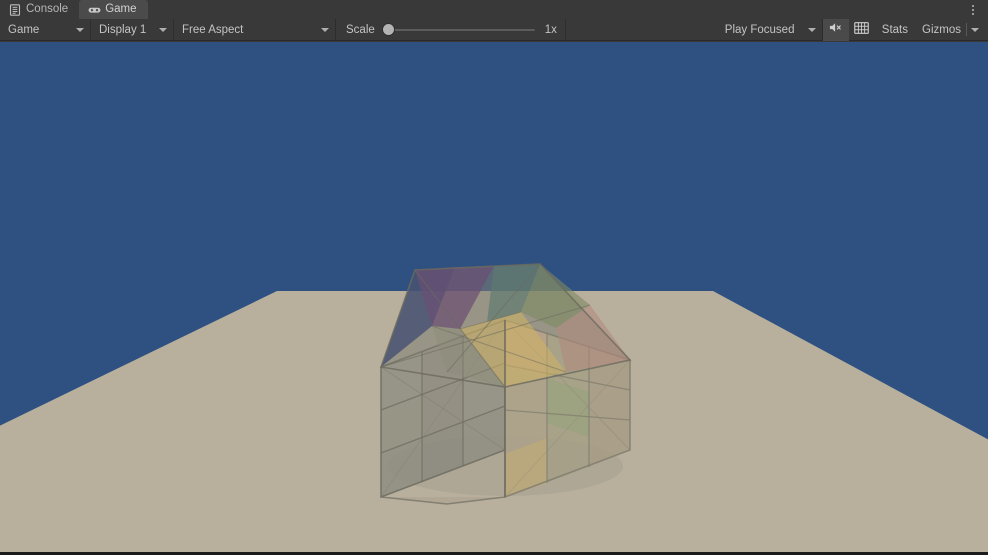  I want to click on tab-console: Console, so click(40, 9).